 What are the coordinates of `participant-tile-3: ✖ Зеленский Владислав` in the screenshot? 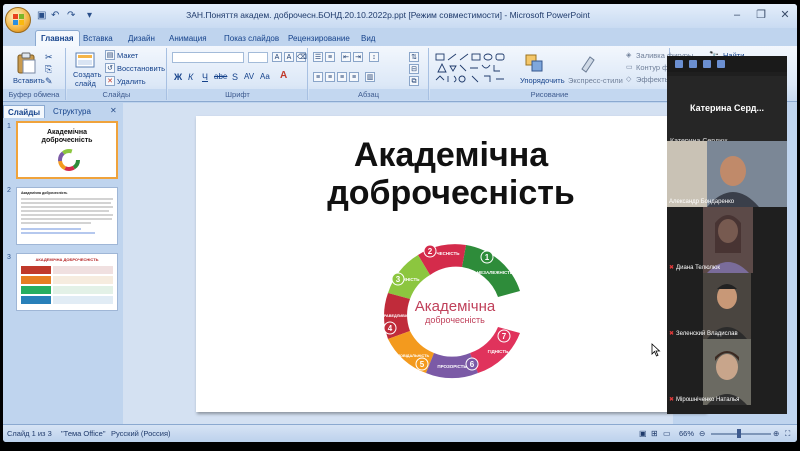 It's located at (727, 306).